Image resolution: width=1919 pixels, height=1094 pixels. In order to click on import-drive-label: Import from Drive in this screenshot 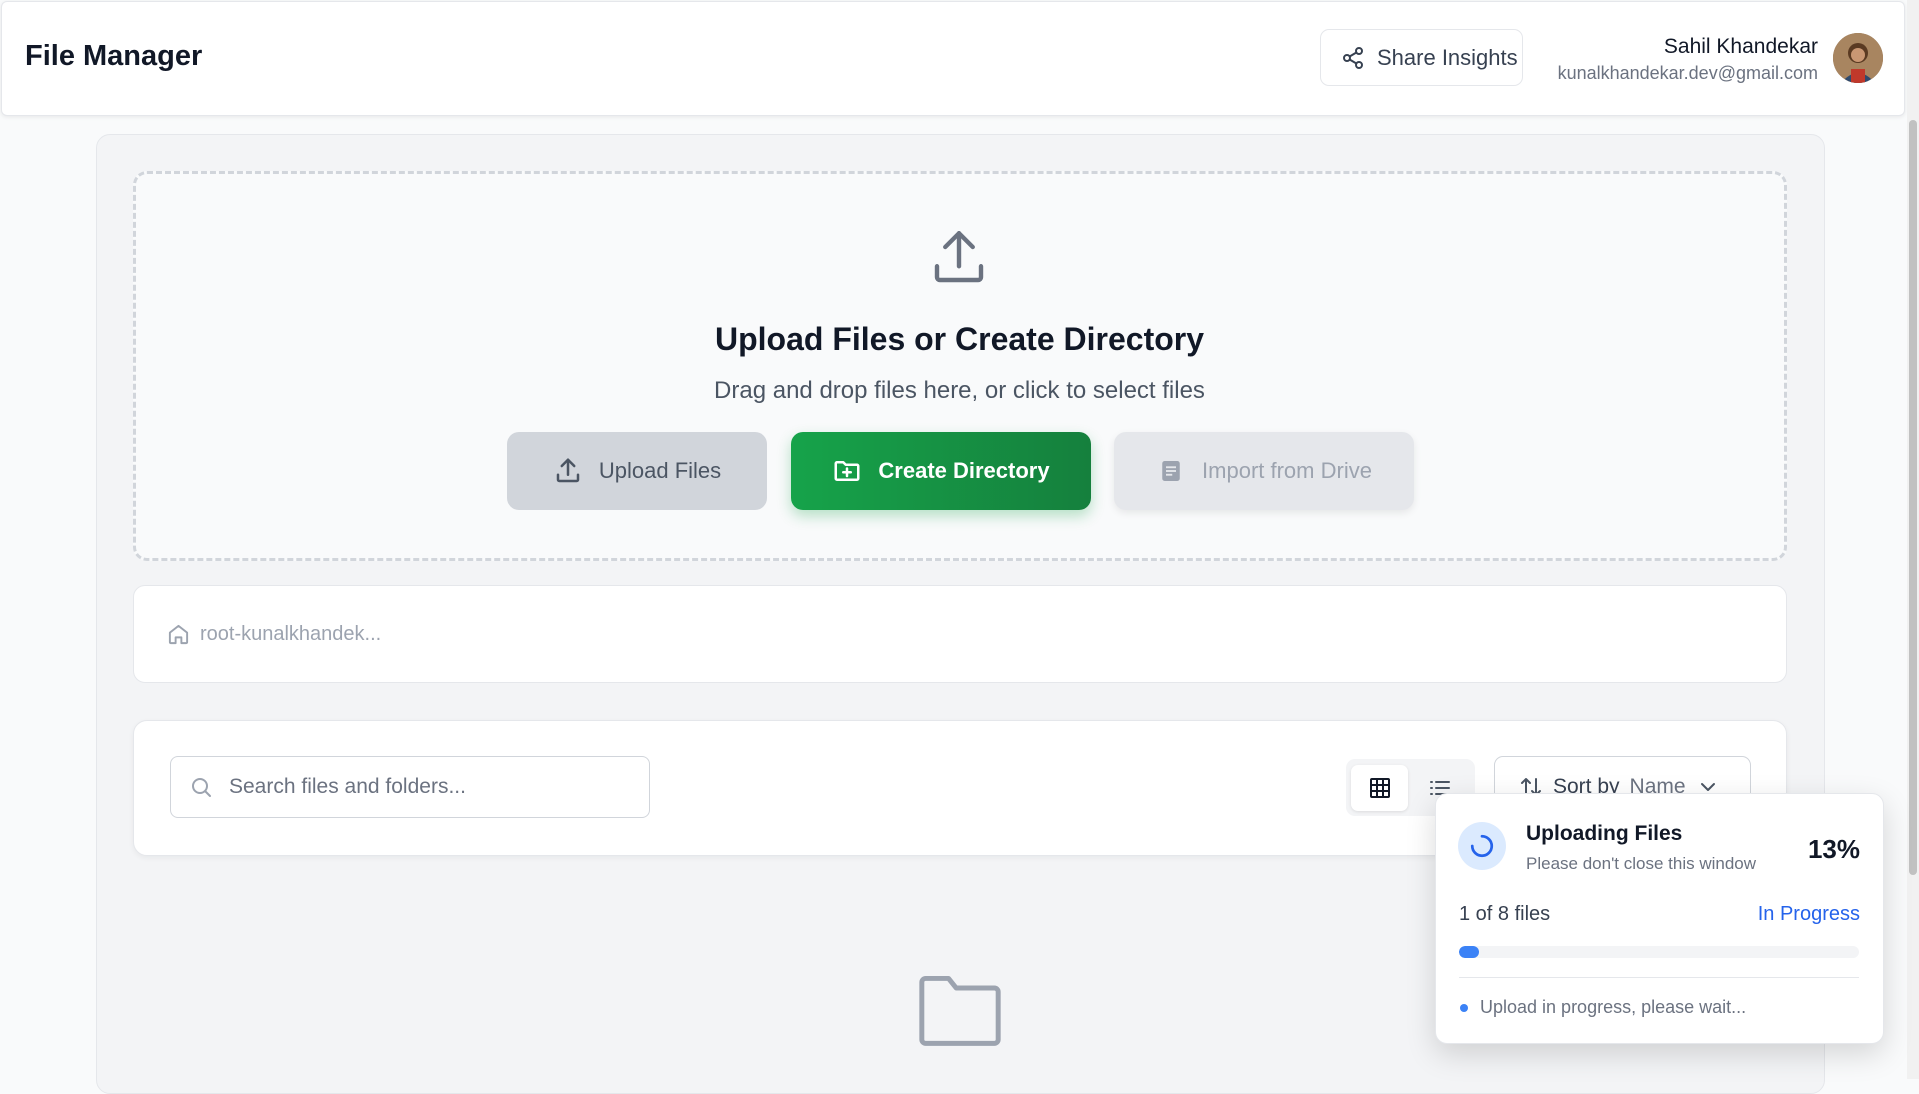, I will do `click(1287, 470)`.